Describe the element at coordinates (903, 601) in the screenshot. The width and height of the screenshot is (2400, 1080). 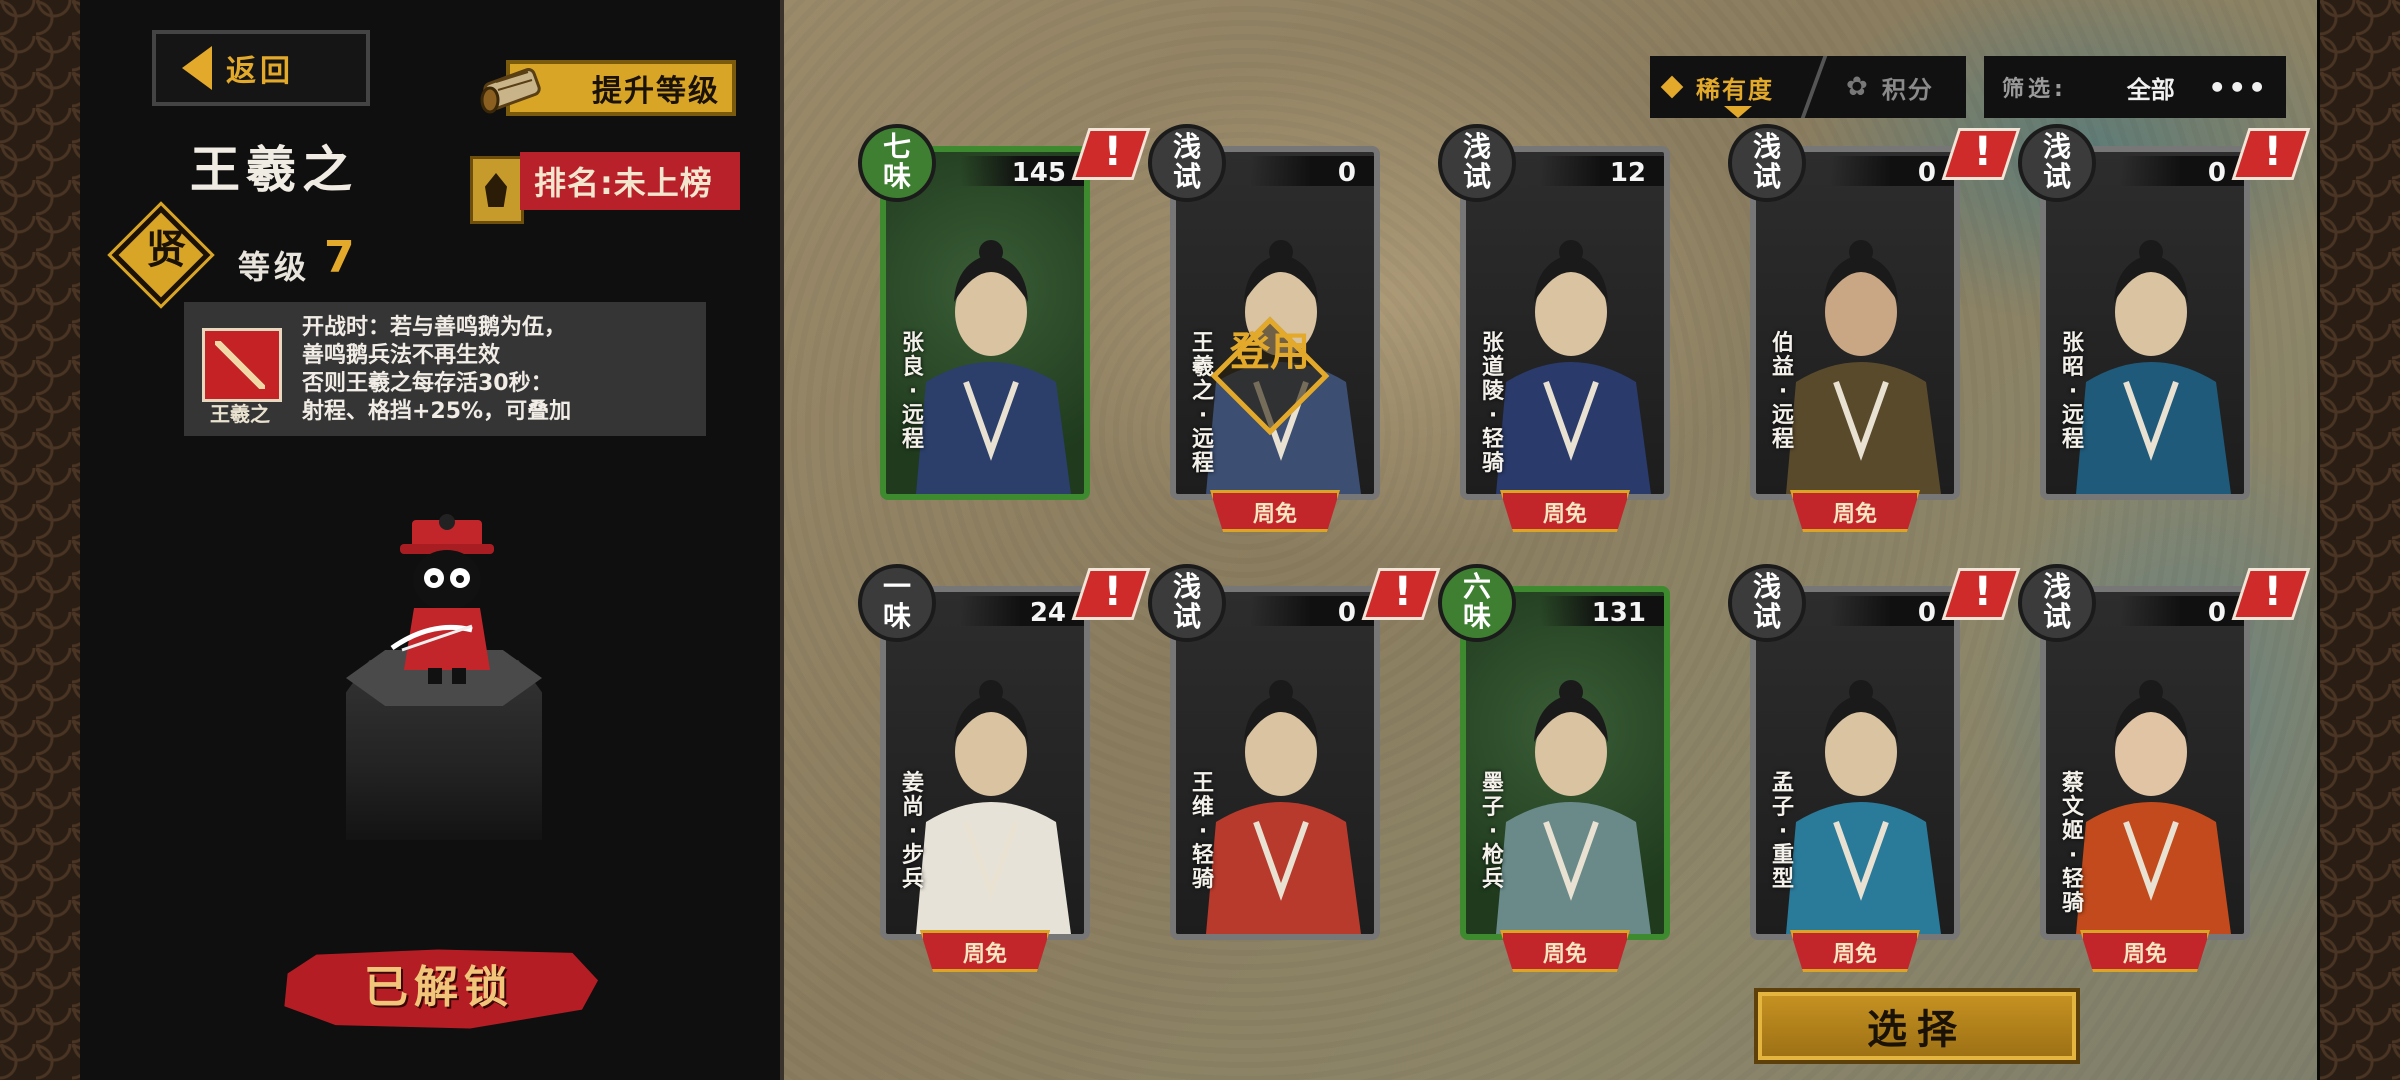
I see `card-tier-label: 一味` at that location.